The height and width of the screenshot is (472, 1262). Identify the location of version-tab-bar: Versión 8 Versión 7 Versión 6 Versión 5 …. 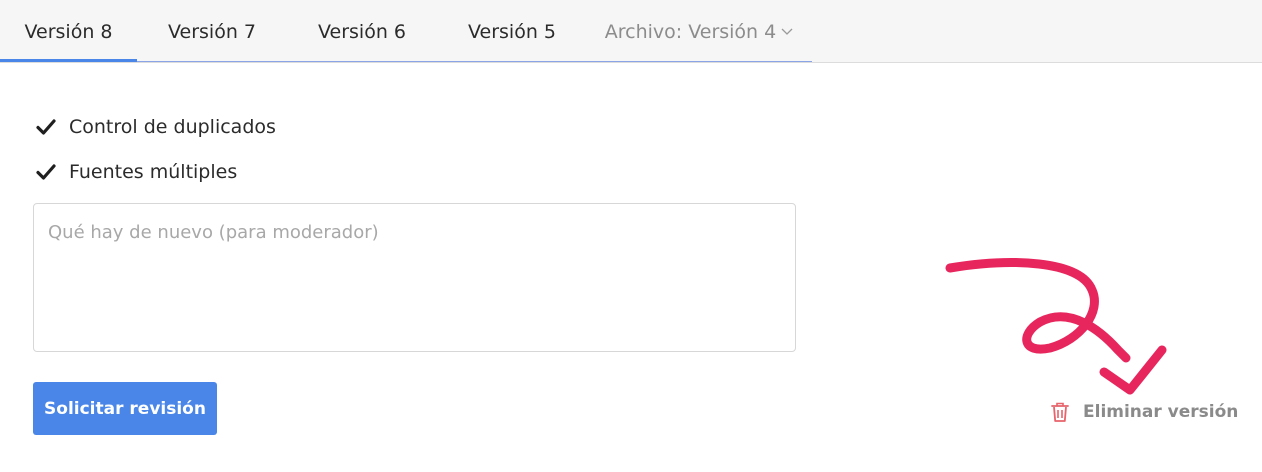
(631, 31).